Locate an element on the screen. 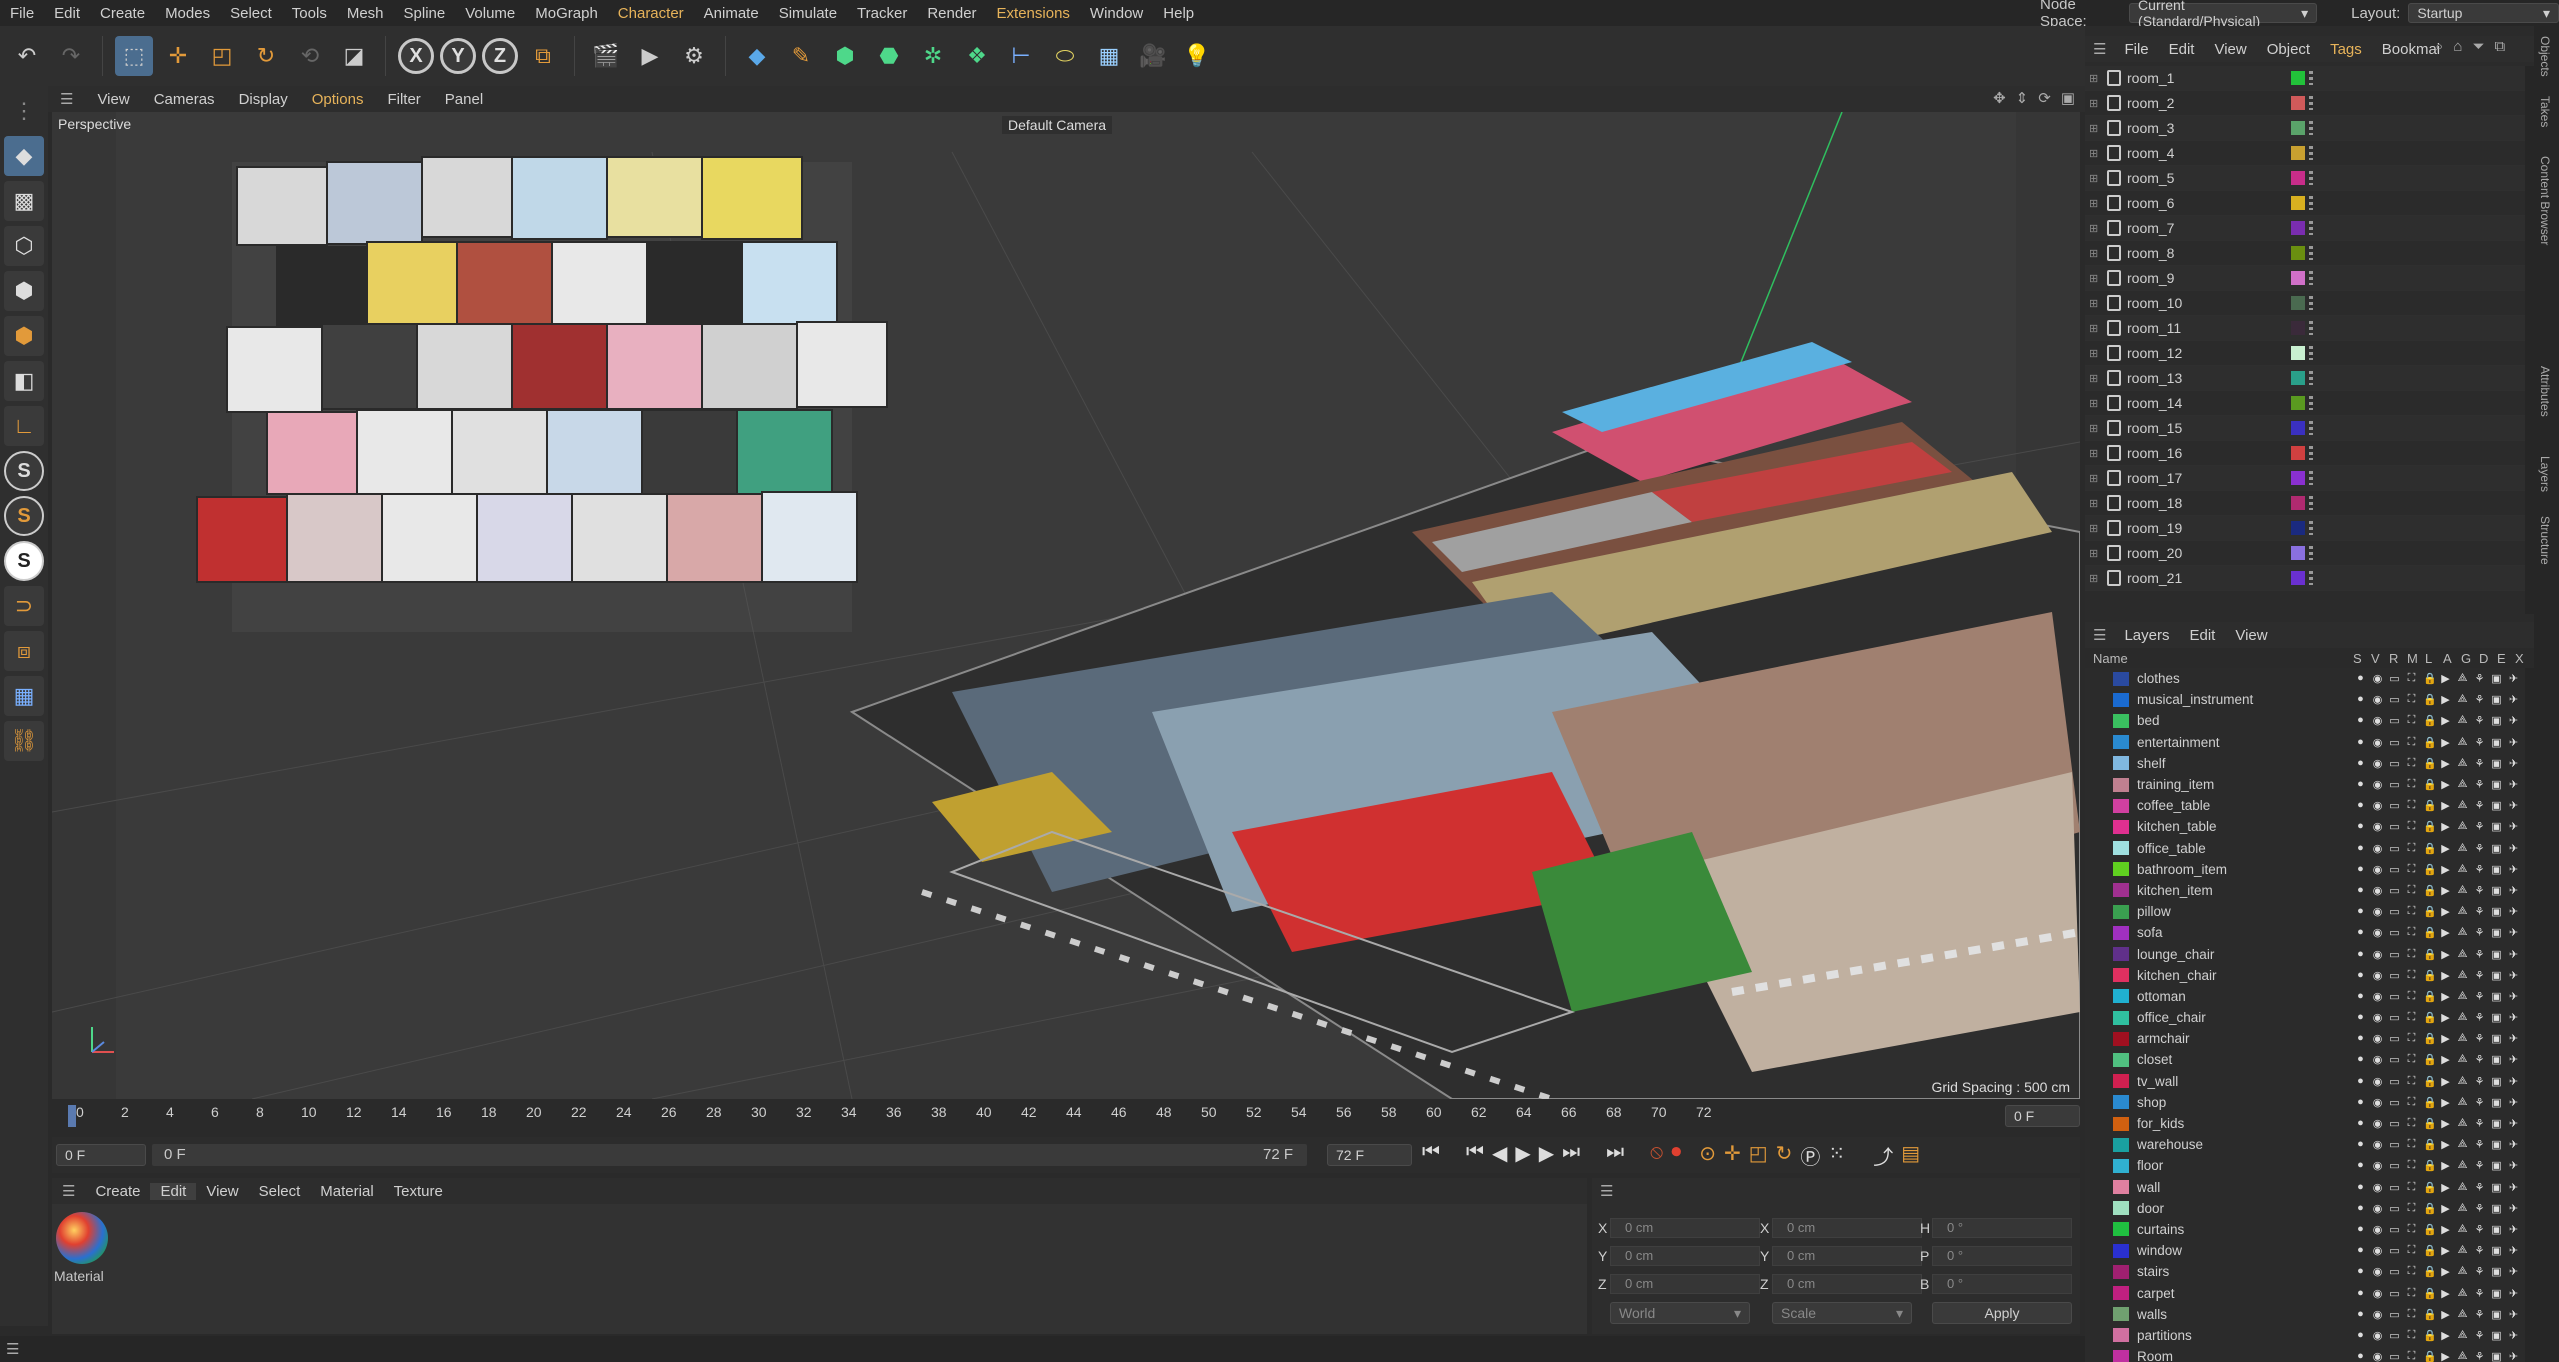 The height and width of the screenshot is (1362, 2559). record-icon: ⏺ is located at coordinates (1676, 1155).